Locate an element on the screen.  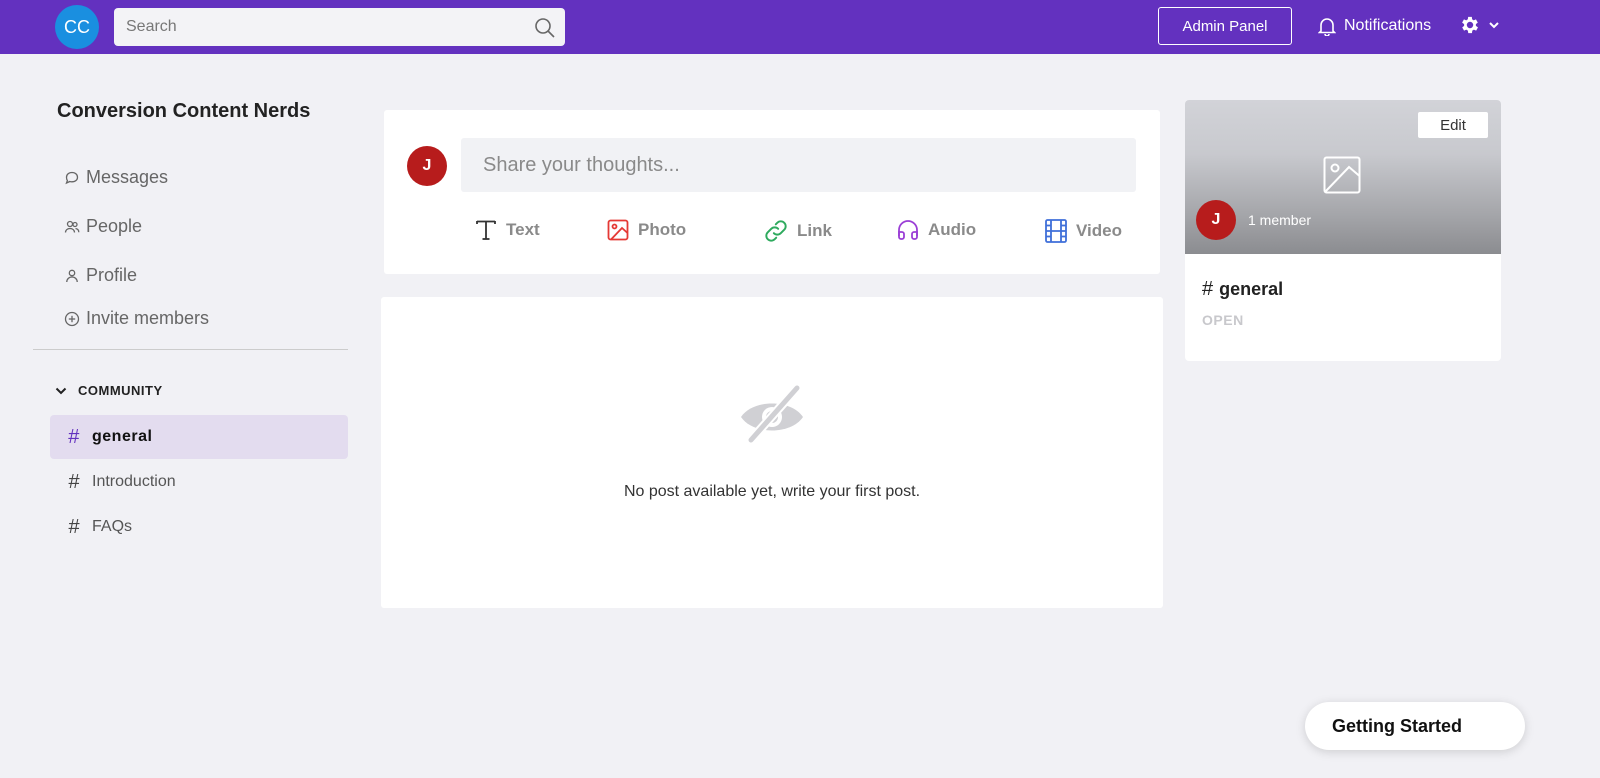
post-composer: J Share your thoughts... Text Photo Link is located at coordinates (772, 192).